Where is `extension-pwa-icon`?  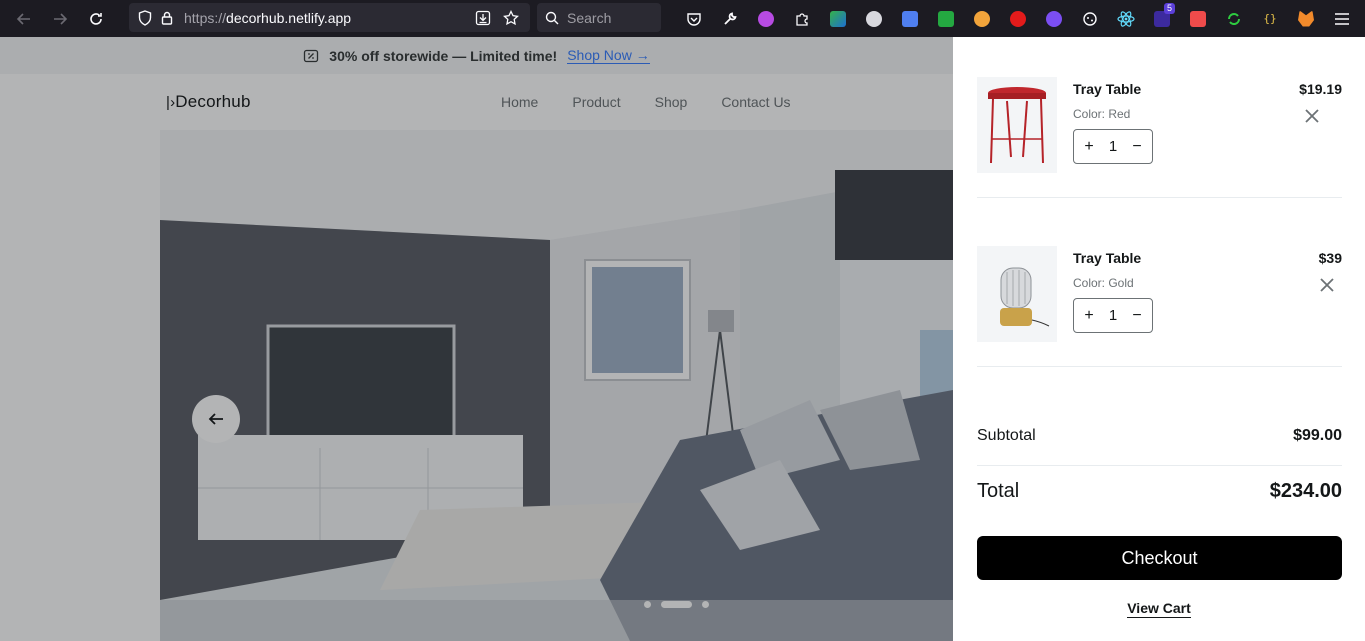 extension-pwa-icon is located at coordinates (1198, 18).